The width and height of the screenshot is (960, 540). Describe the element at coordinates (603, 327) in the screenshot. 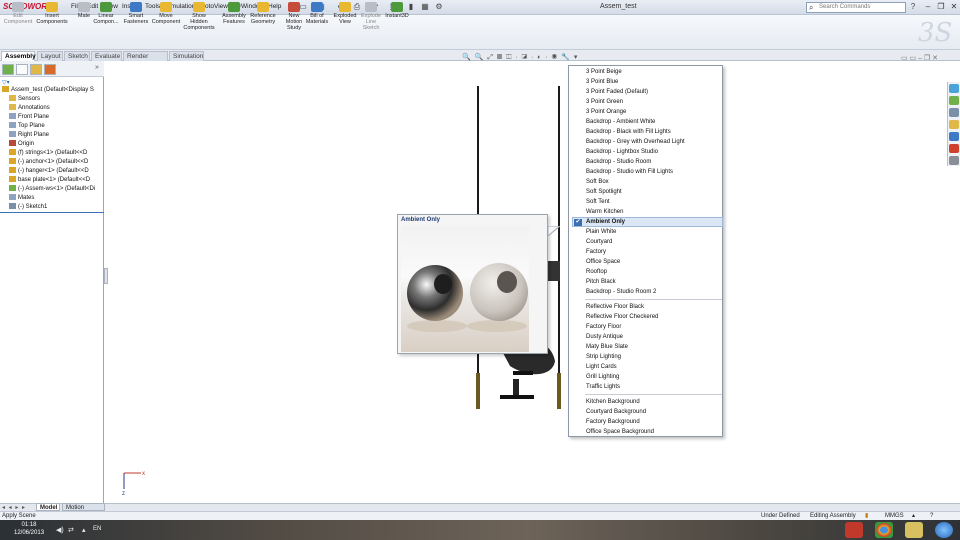

I see `scene-option: Factory Floor` at that location.